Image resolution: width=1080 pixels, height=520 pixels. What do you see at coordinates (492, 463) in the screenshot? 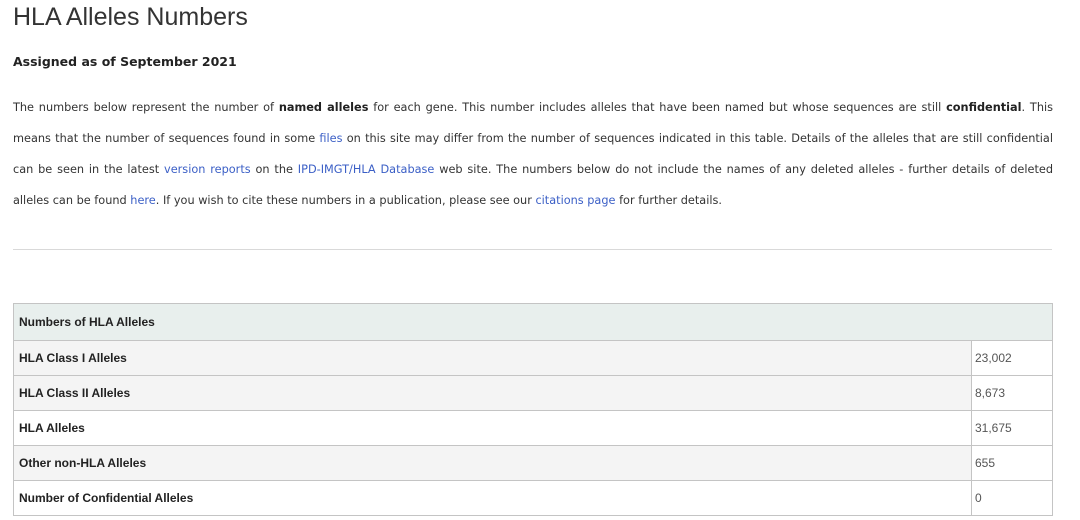
I see `row-label: Other non-HLA Alleles` at bounding box center [492, 463].